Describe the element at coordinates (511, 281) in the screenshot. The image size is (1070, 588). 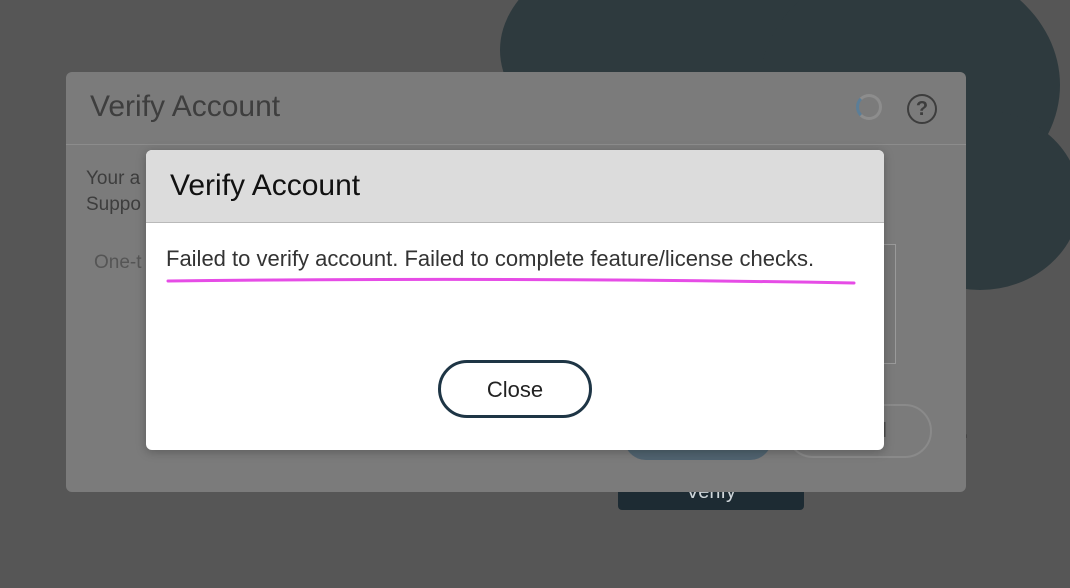
I see `message-highlight-underline` at that location.